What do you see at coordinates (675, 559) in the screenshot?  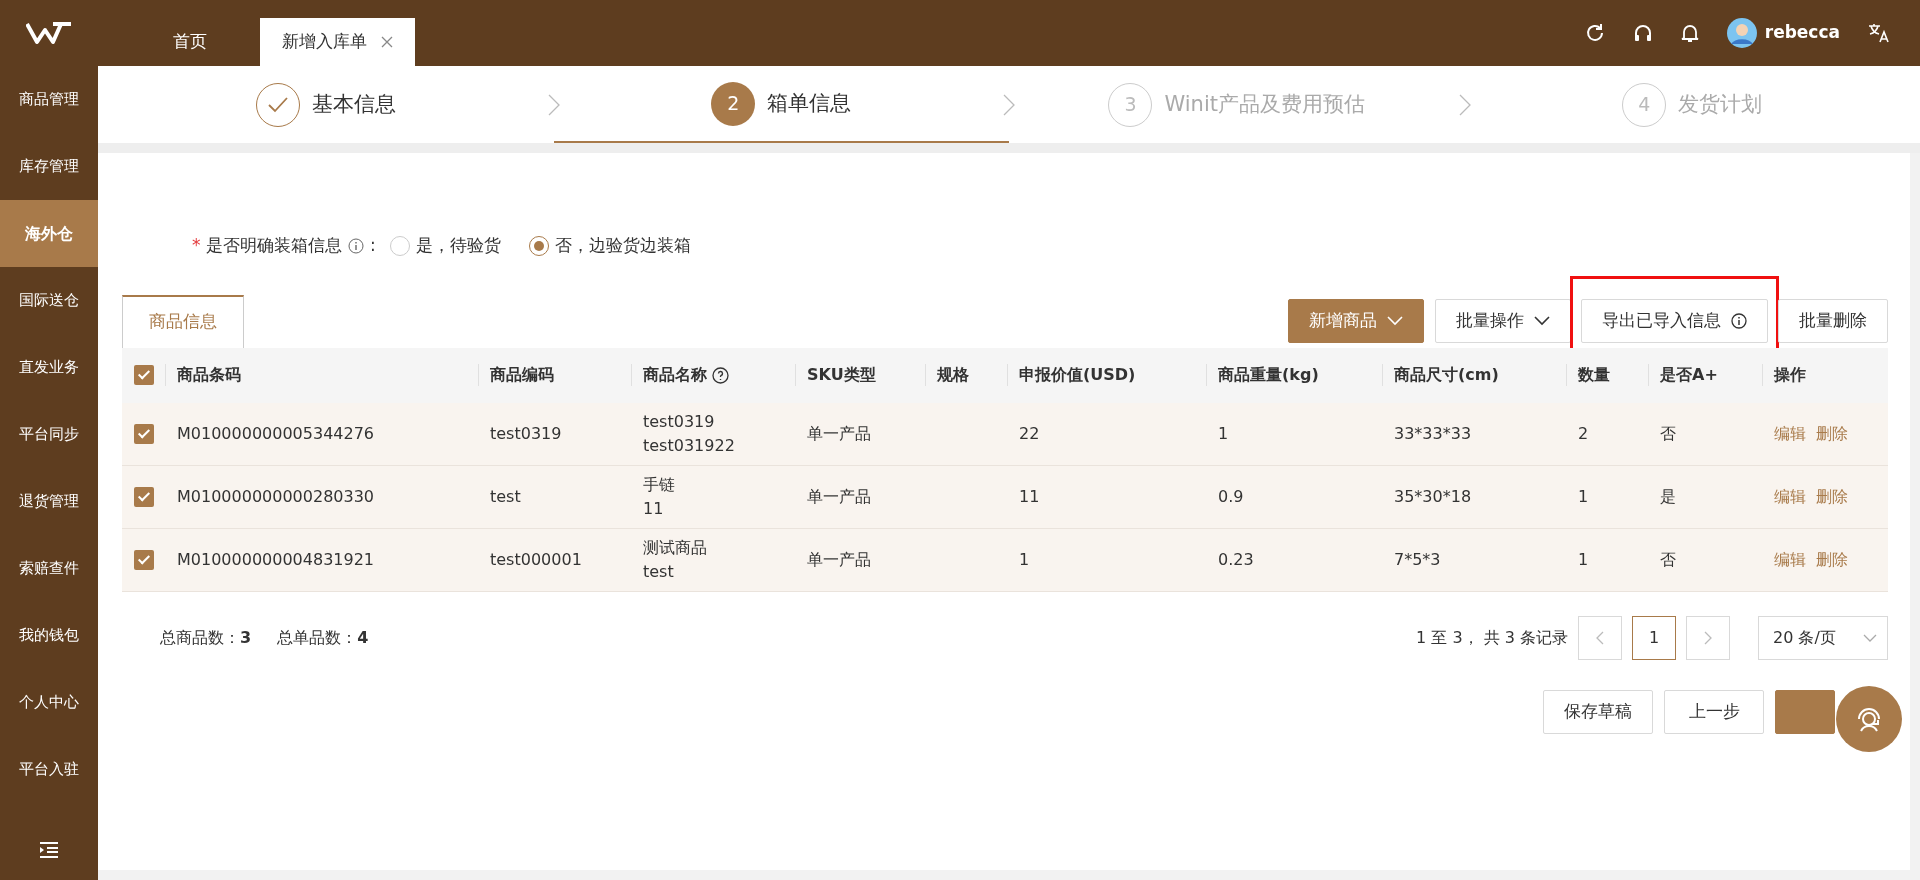 I see `cell-text: 测试商品 test` at bounding box center [675, 559].